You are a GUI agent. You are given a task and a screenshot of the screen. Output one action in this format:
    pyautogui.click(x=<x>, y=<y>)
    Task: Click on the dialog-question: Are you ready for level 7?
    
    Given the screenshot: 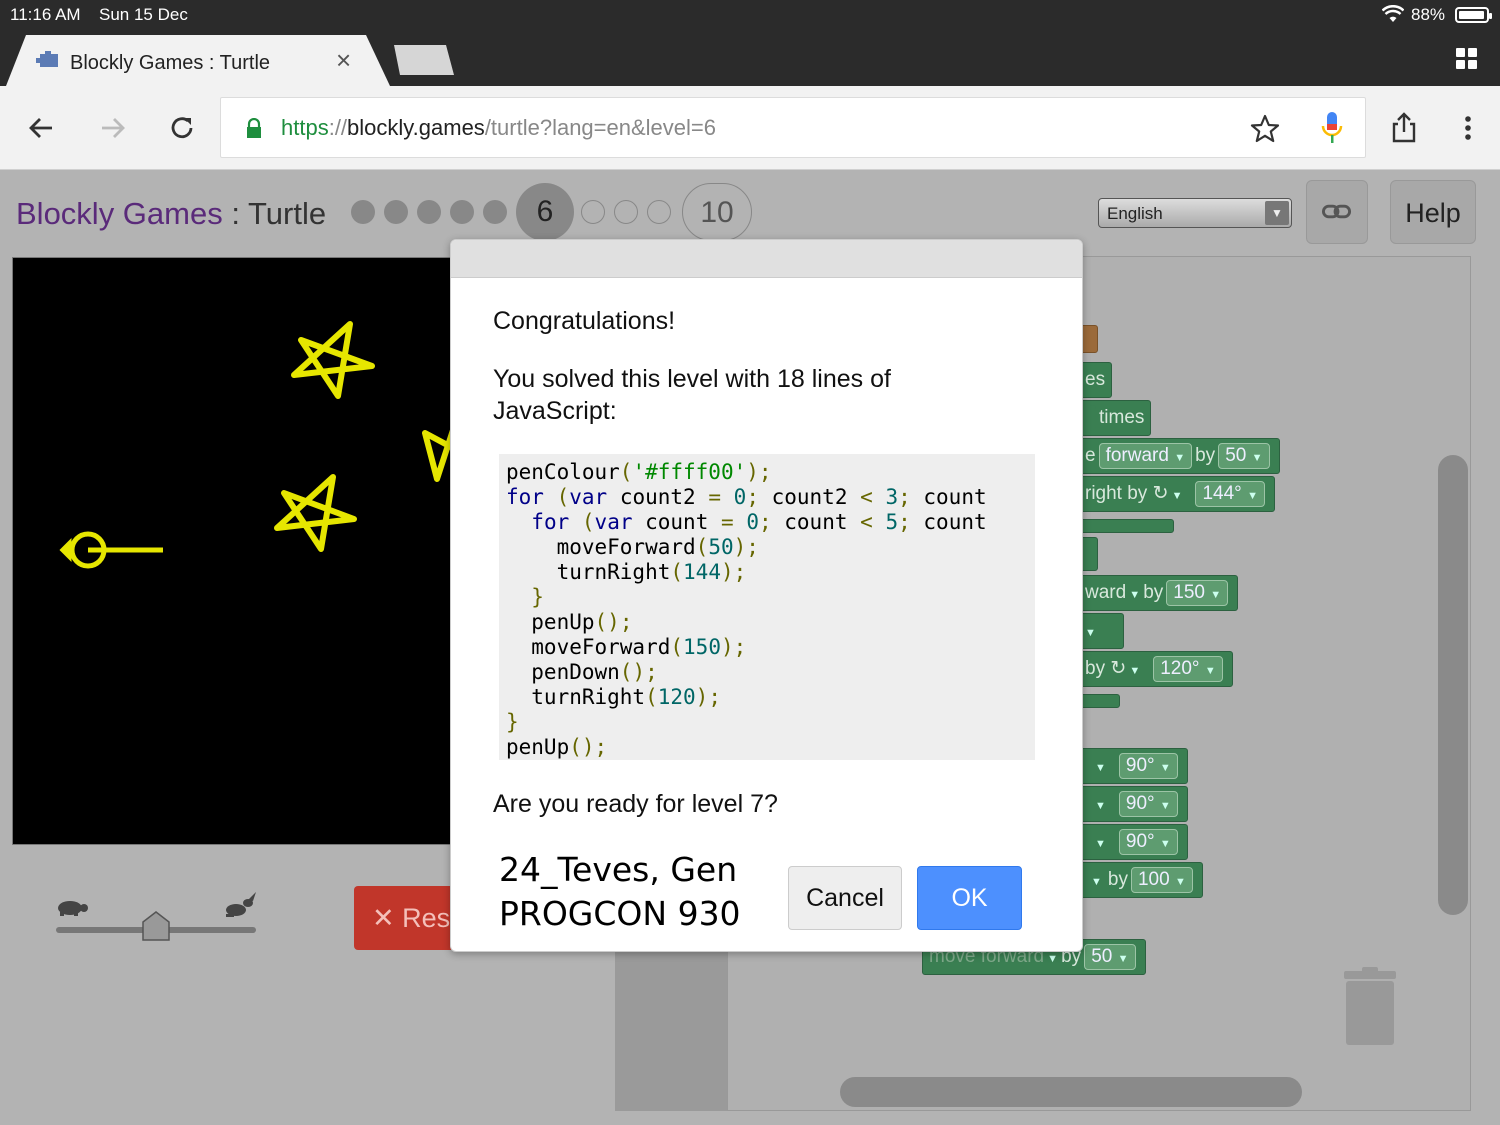 What is the action you would take?
    pyautogui.click(x=635, y=804)
    